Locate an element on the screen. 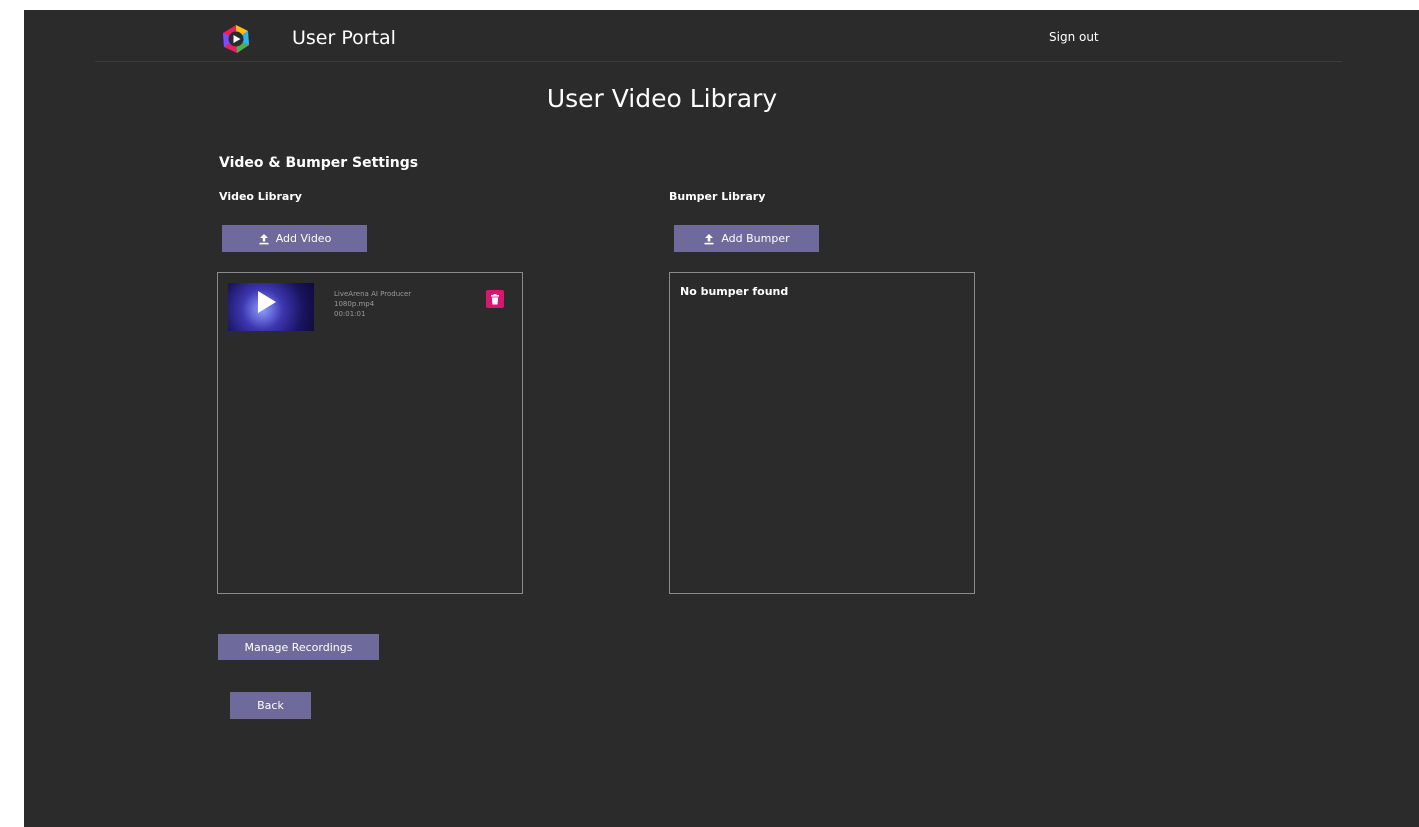 This screenshot has height=827, width=1419. back-button: Back is located at coordinates (270, 705).